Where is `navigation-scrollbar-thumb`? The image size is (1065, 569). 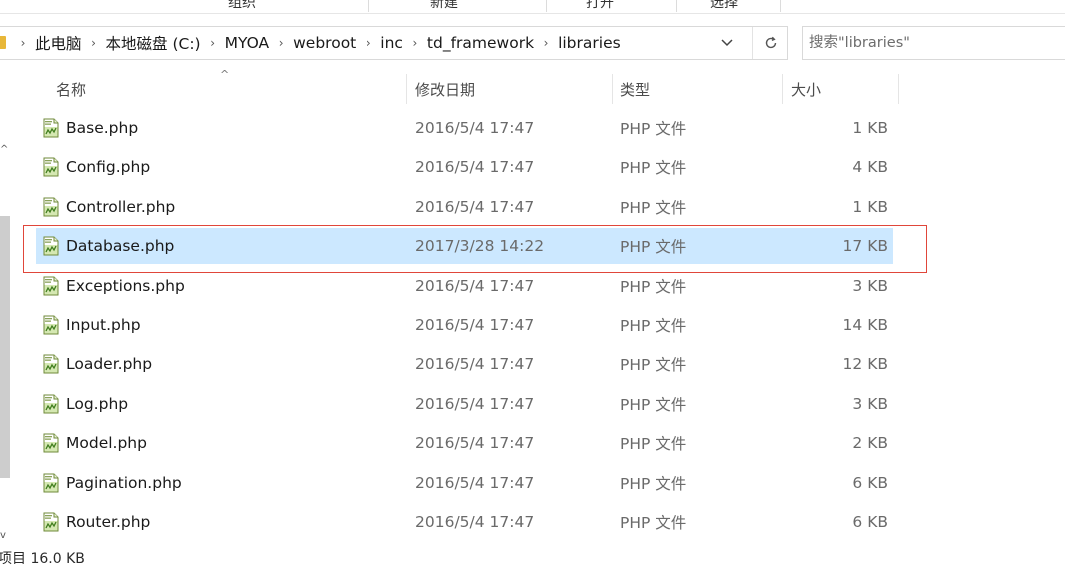
navigation-scrollbar-thumb is located at coordinates (5, 347).